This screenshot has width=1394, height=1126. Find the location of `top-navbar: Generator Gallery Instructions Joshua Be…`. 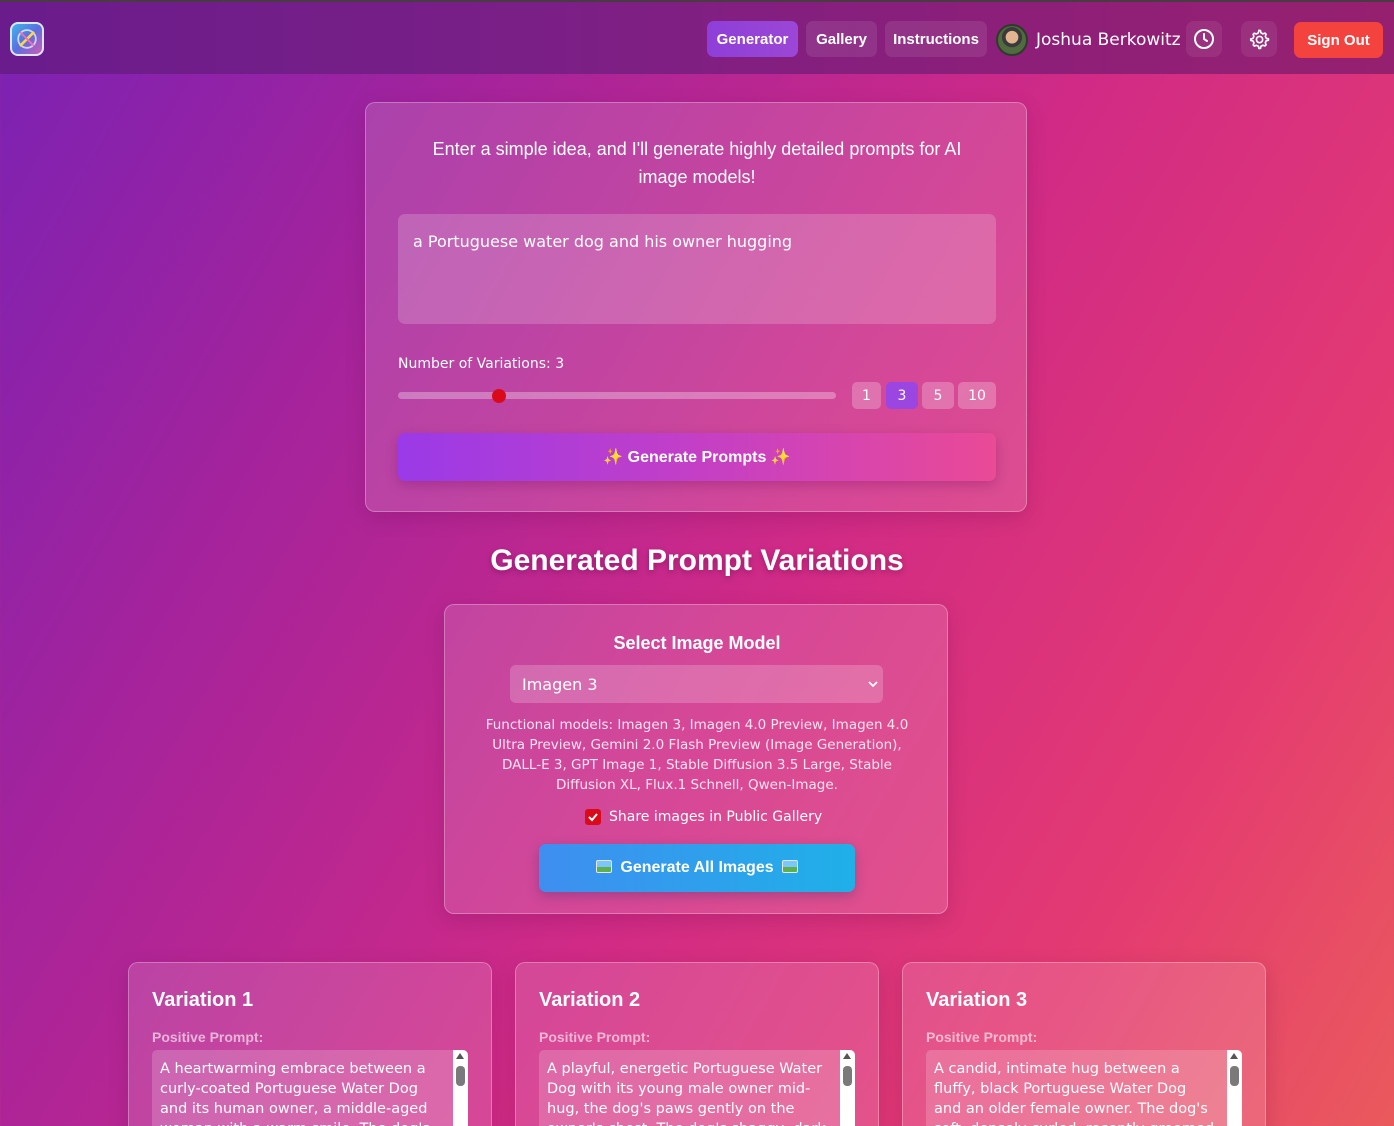

top-navbar: Generator Gallery Instructions Joshua Be… is located at coordinates (697, 38).